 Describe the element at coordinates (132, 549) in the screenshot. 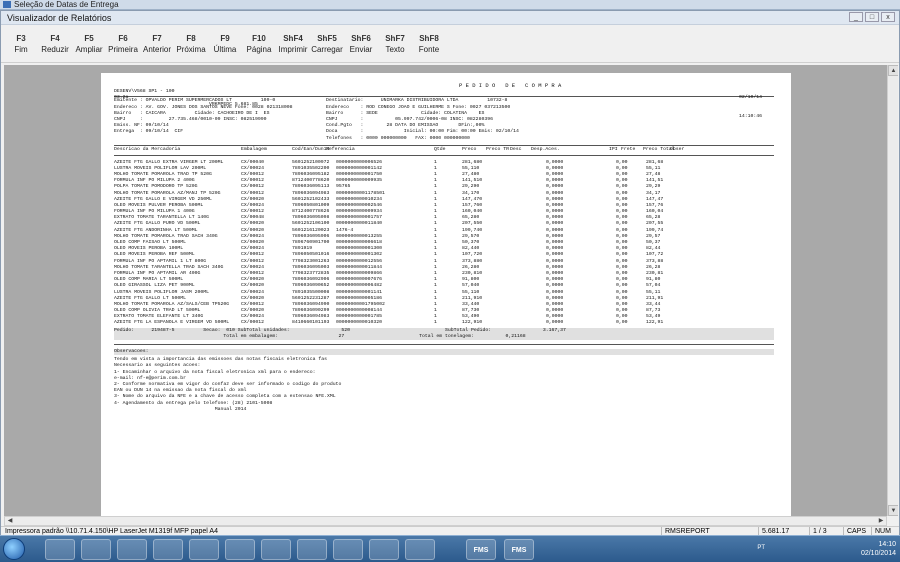

I see `media-player-icon` at that location.